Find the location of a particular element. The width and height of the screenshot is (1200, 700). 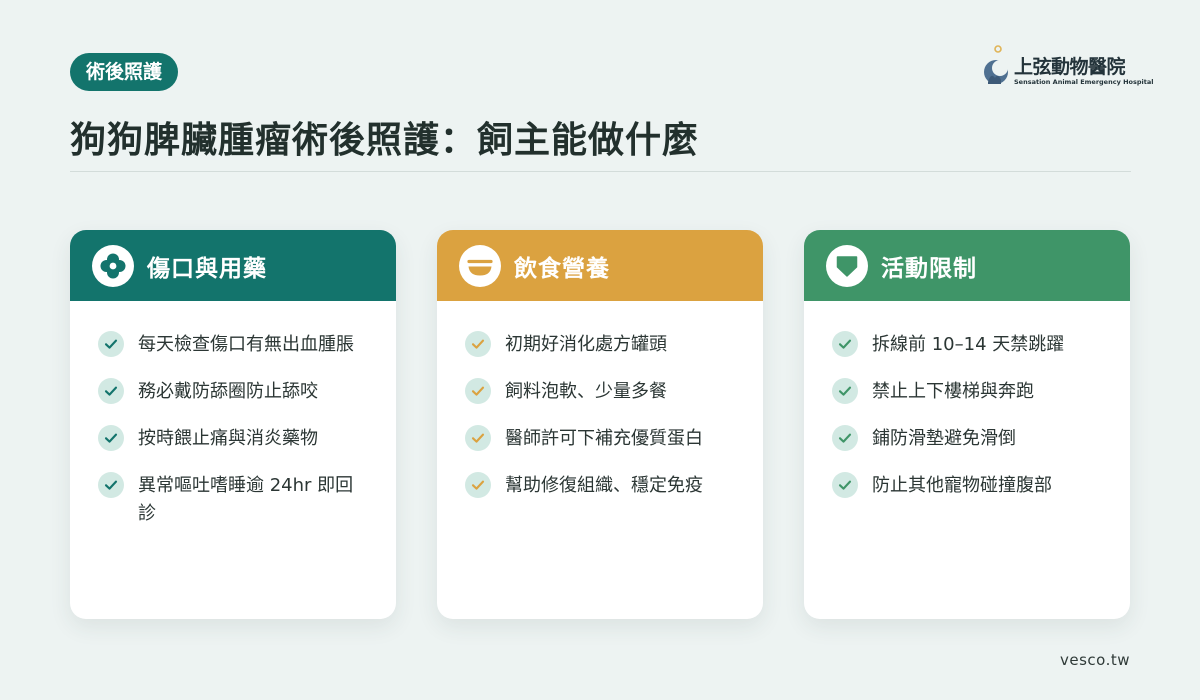

list-item-text: 幫助修復組織、穩定免疫 is located at coordinates (604, 485).